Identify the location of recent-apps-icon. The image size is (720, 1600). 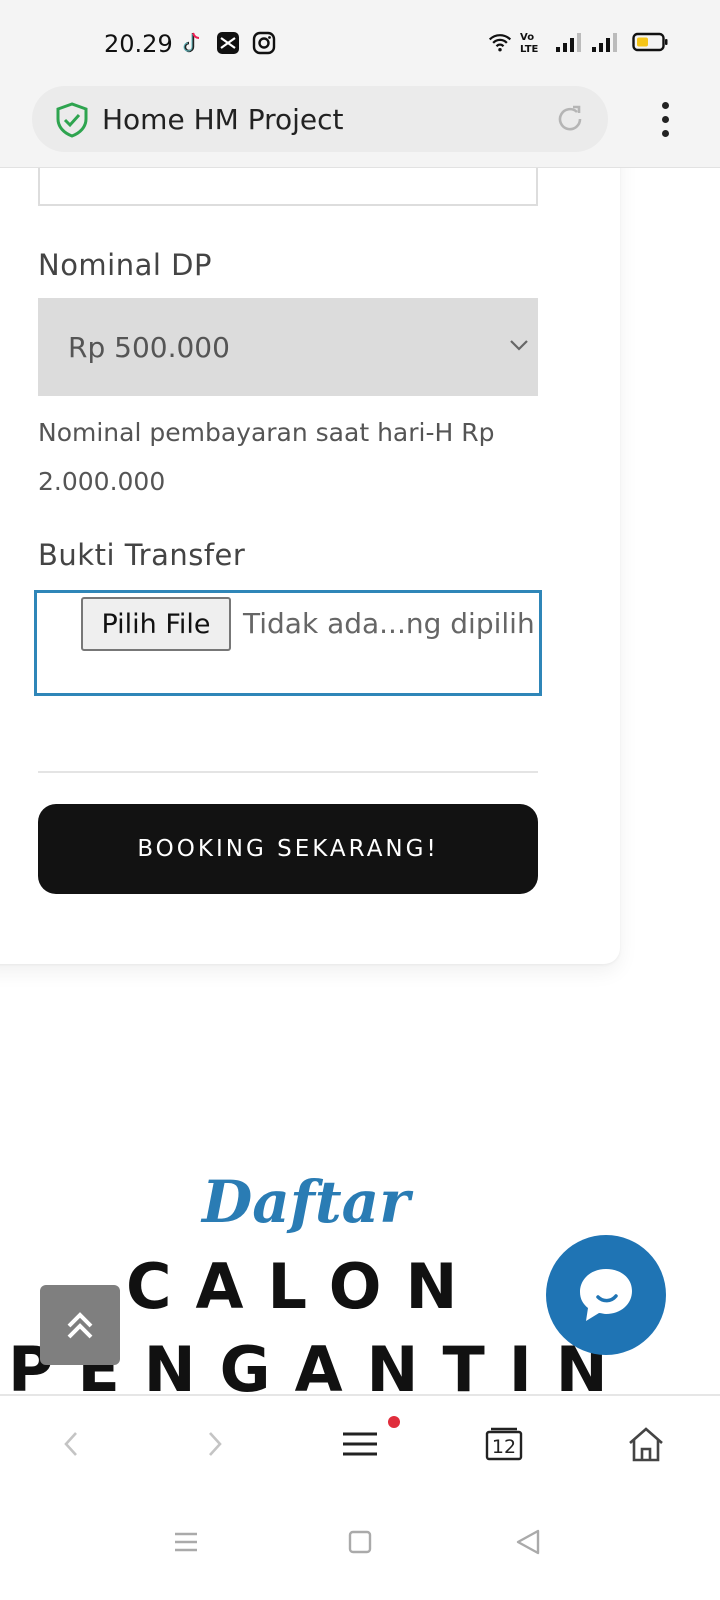
(186, 1542).